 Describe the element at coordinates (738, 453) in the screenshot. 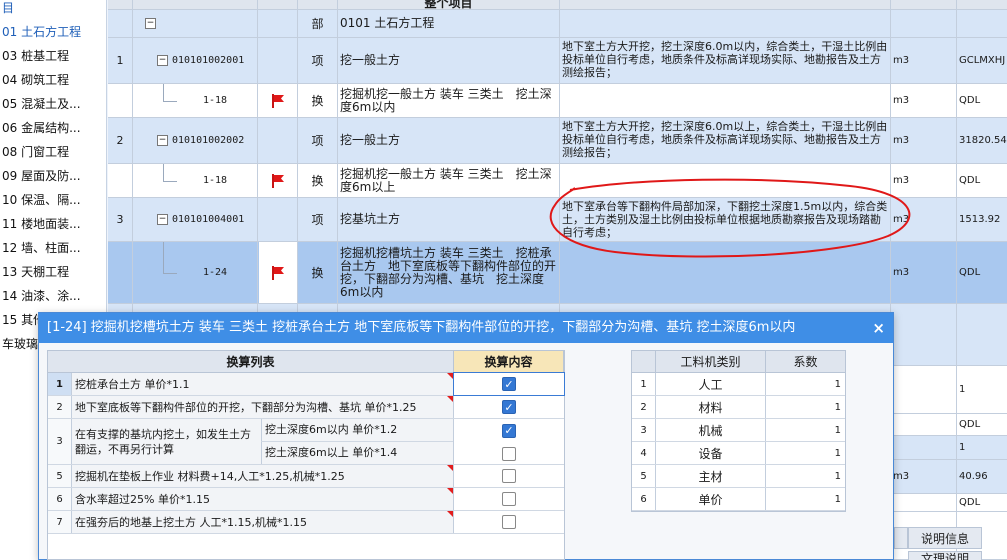

I see `material-row: 4 设备 1` at that location.